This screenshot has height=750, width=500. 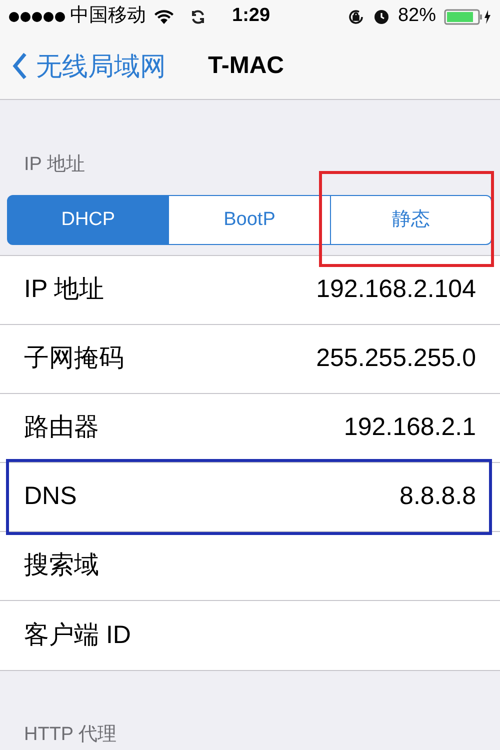 I want to click on rotation-lock-icon, so click(x=355, y=17).